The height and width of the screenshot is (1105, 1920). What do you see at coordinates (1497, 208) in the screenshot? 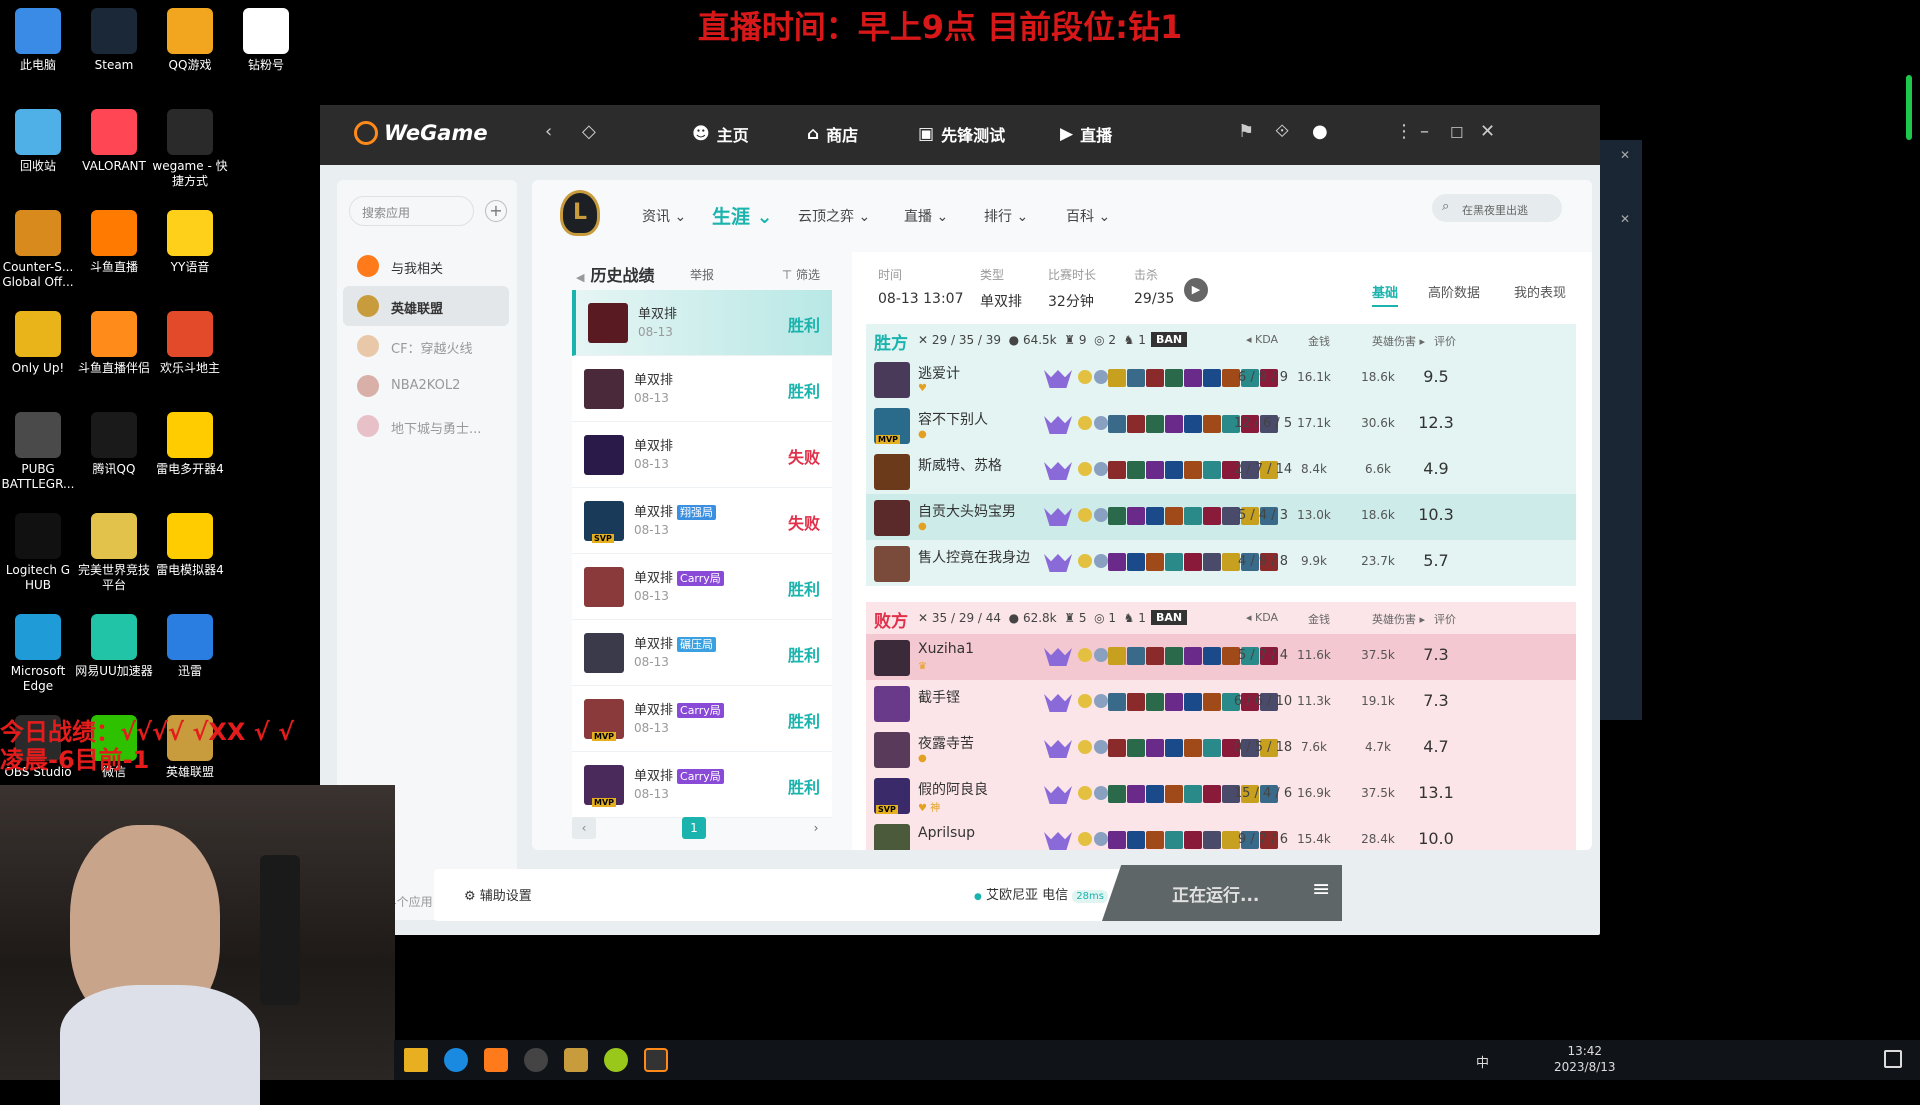
I see `player-search-input: ⌕ 在黑夜里出逃` at bounding box center [1497, 208].